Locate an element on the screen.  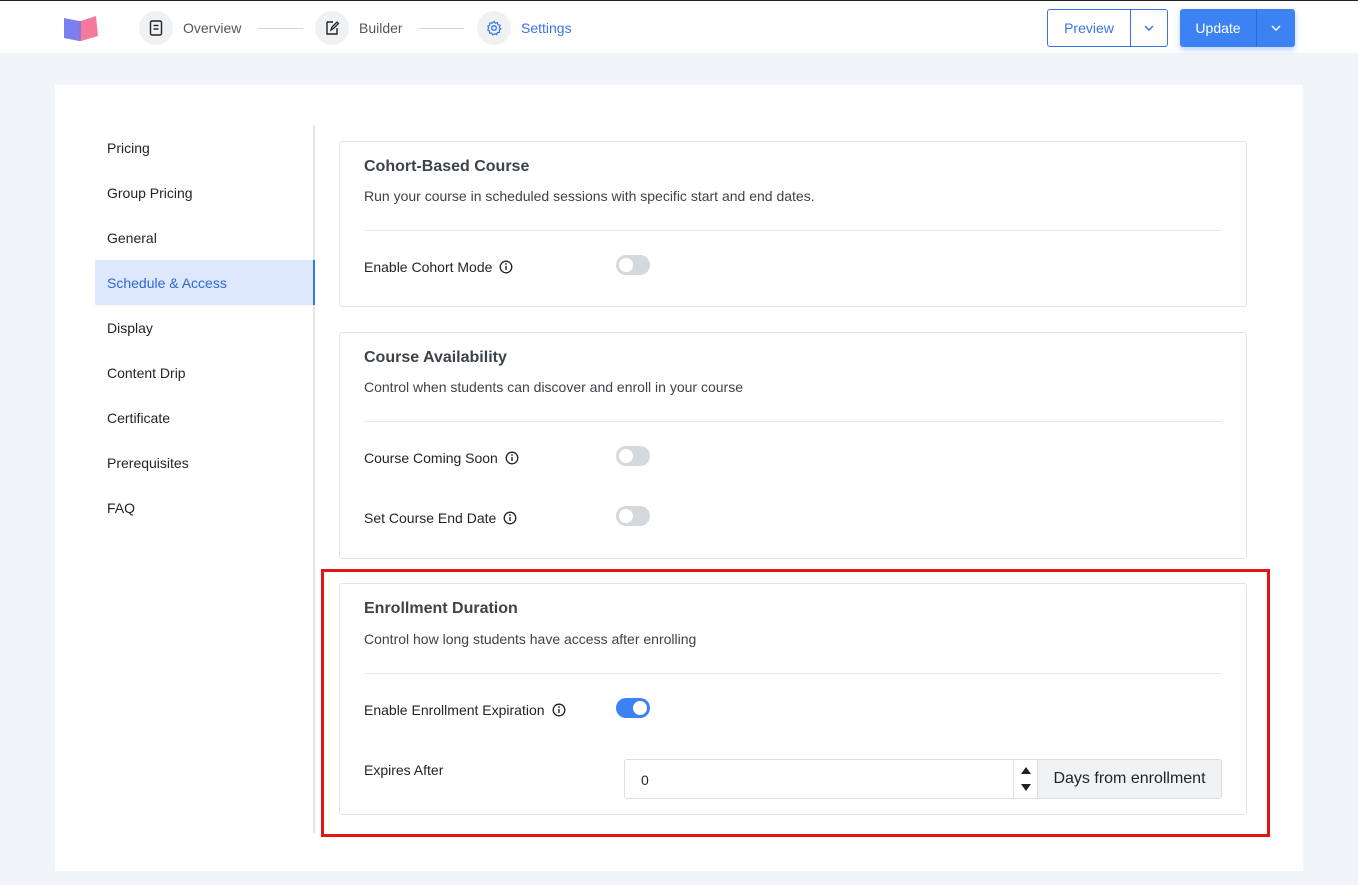
document-icon is located at coordinates (156, 28).